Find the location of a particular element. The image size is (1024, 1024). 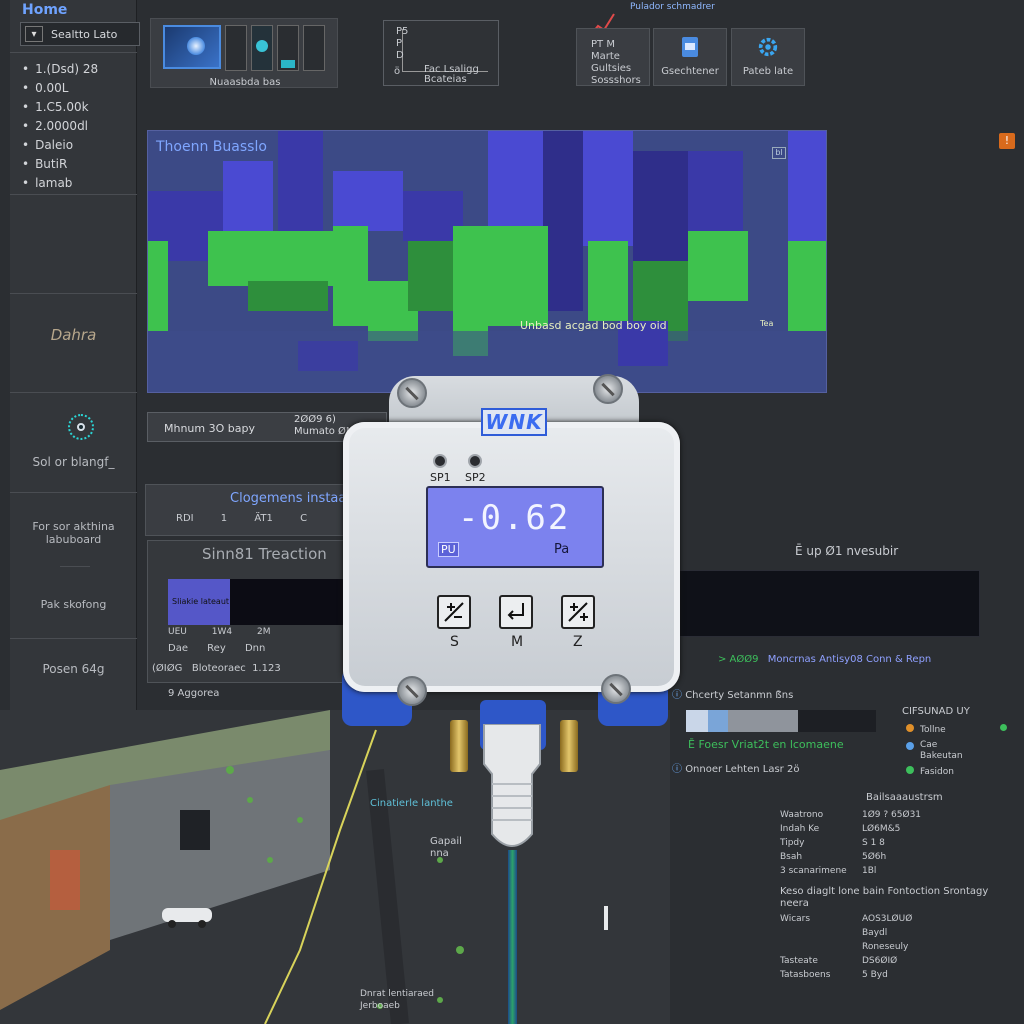

diagnostics-cell: ÄT1 is located at coordinates (263, 518).